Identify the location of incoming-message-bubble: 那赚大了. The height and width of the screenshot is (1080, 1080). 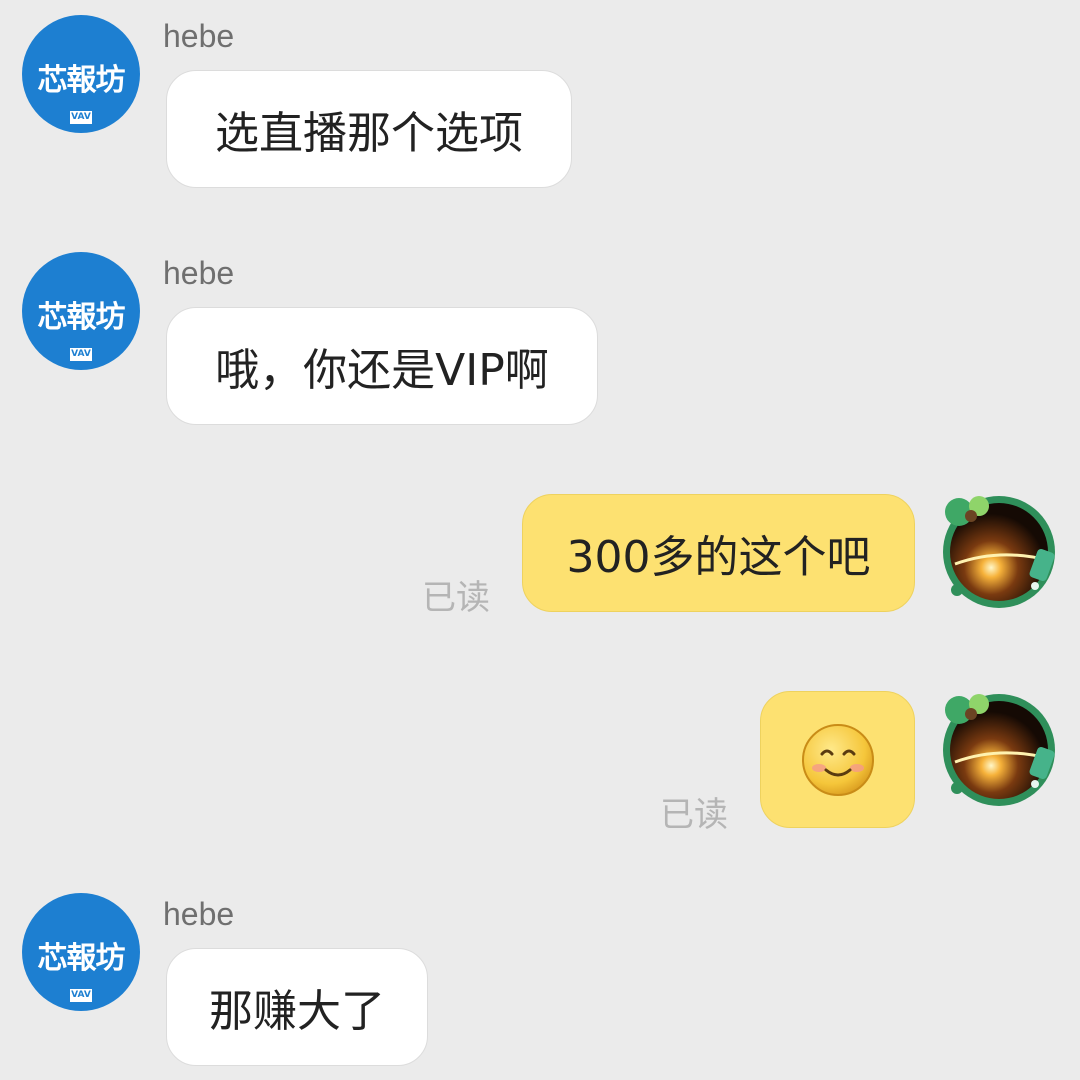
(297, 1007).